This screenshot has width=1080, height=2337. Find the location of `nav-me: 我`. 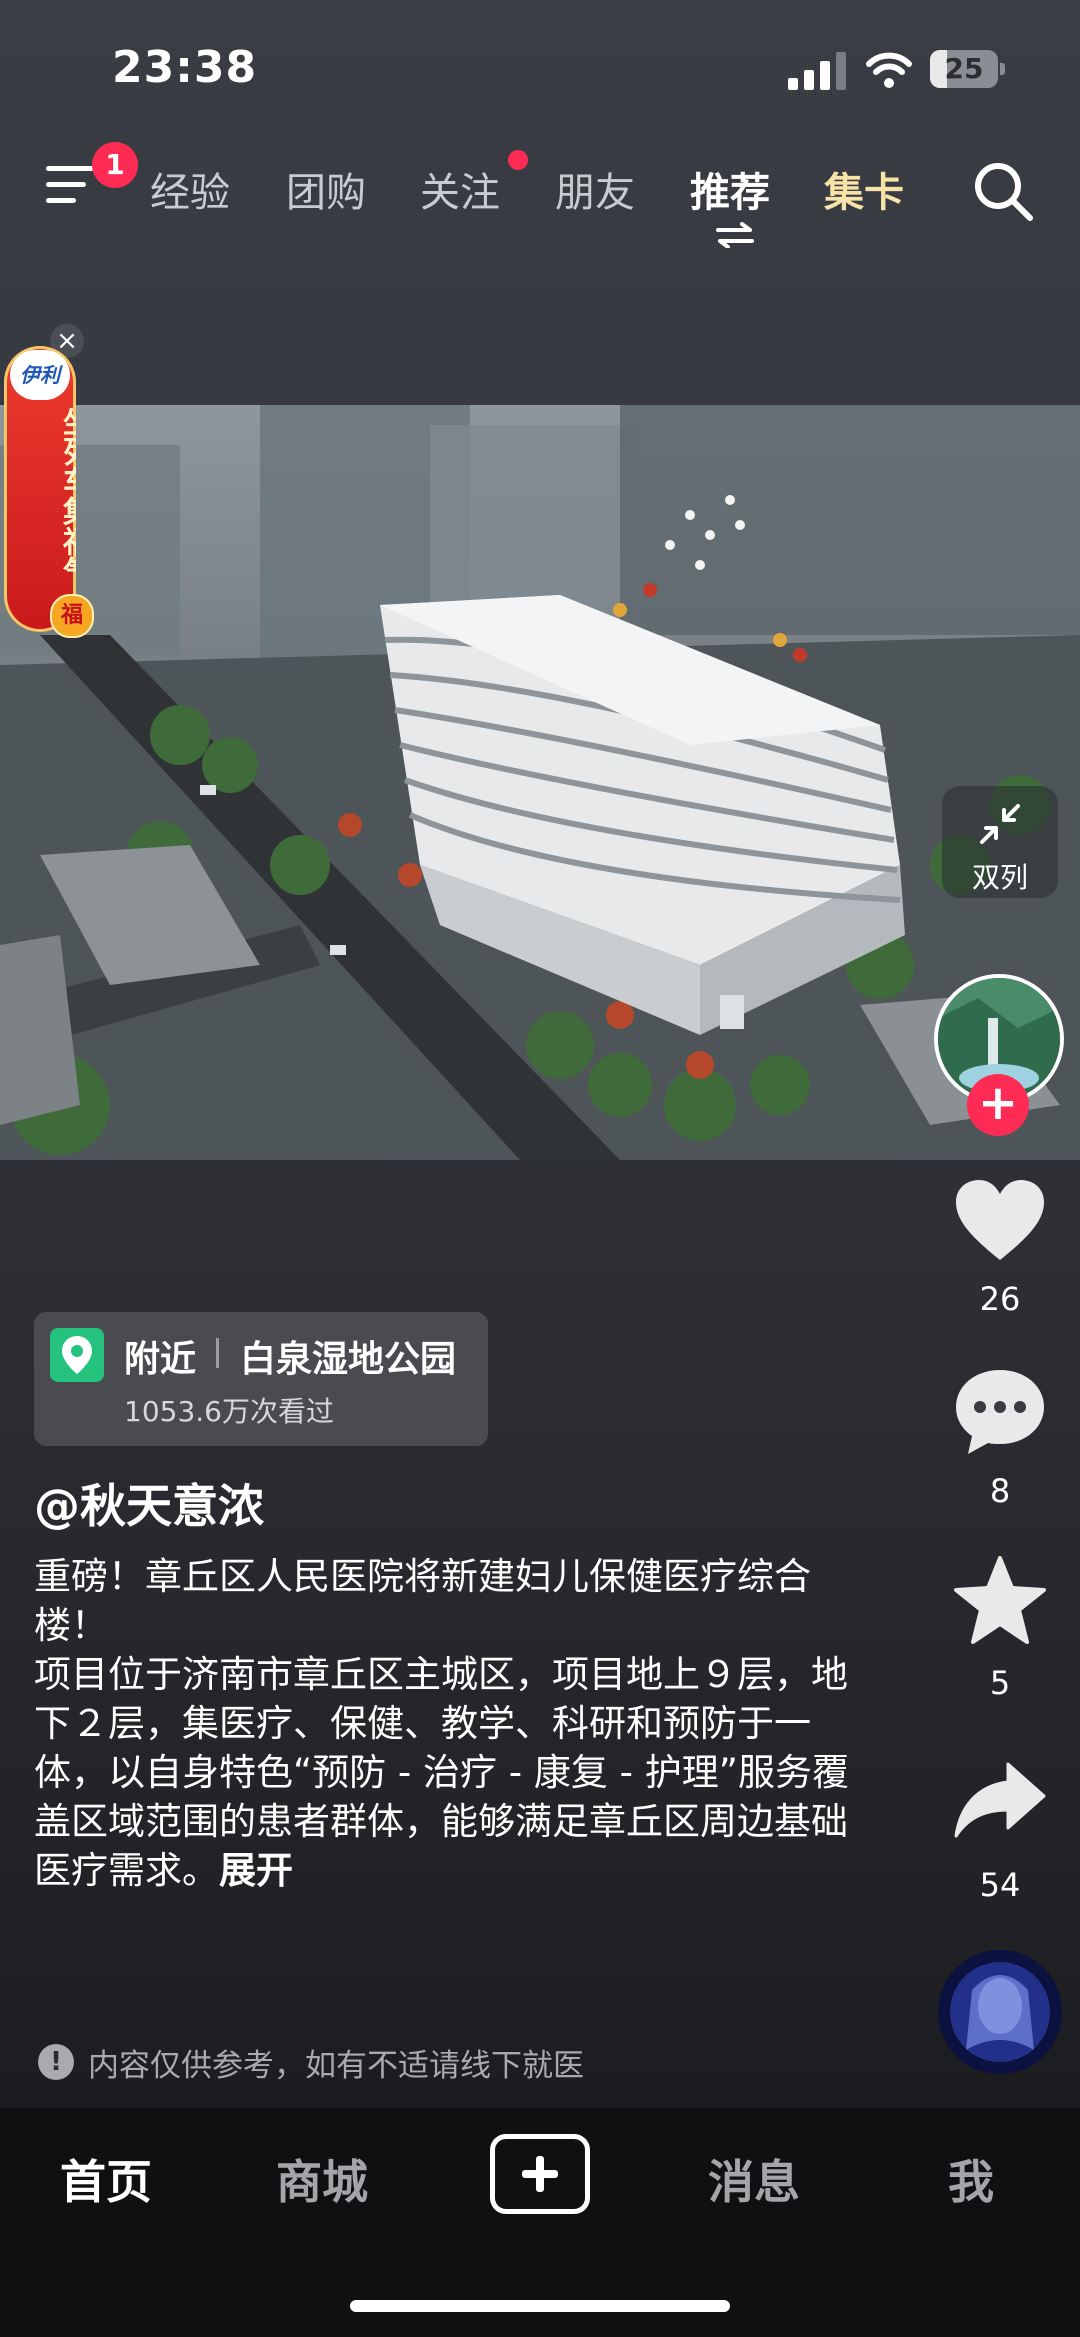

nav-me: 我 is located at coordinates (971, 2179).